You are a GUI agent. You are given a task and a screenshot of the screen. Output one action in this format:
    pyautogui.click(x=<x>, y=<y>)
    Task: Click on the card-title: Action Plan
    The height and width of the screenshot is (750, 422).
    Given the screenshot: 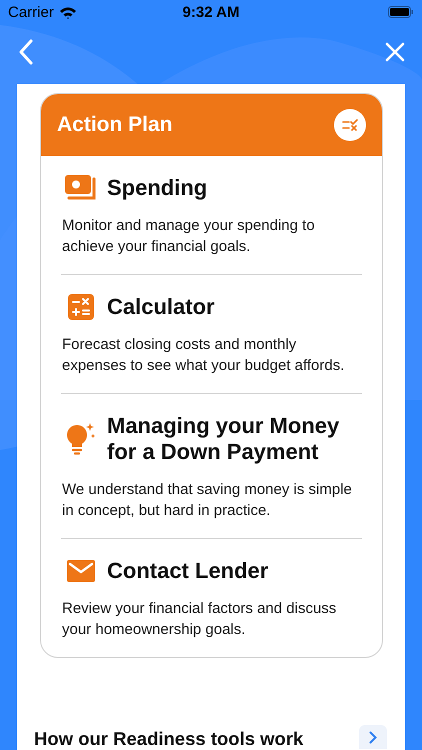 What is the action you would take?
    pyautogui.click(x=115, y=125)
    